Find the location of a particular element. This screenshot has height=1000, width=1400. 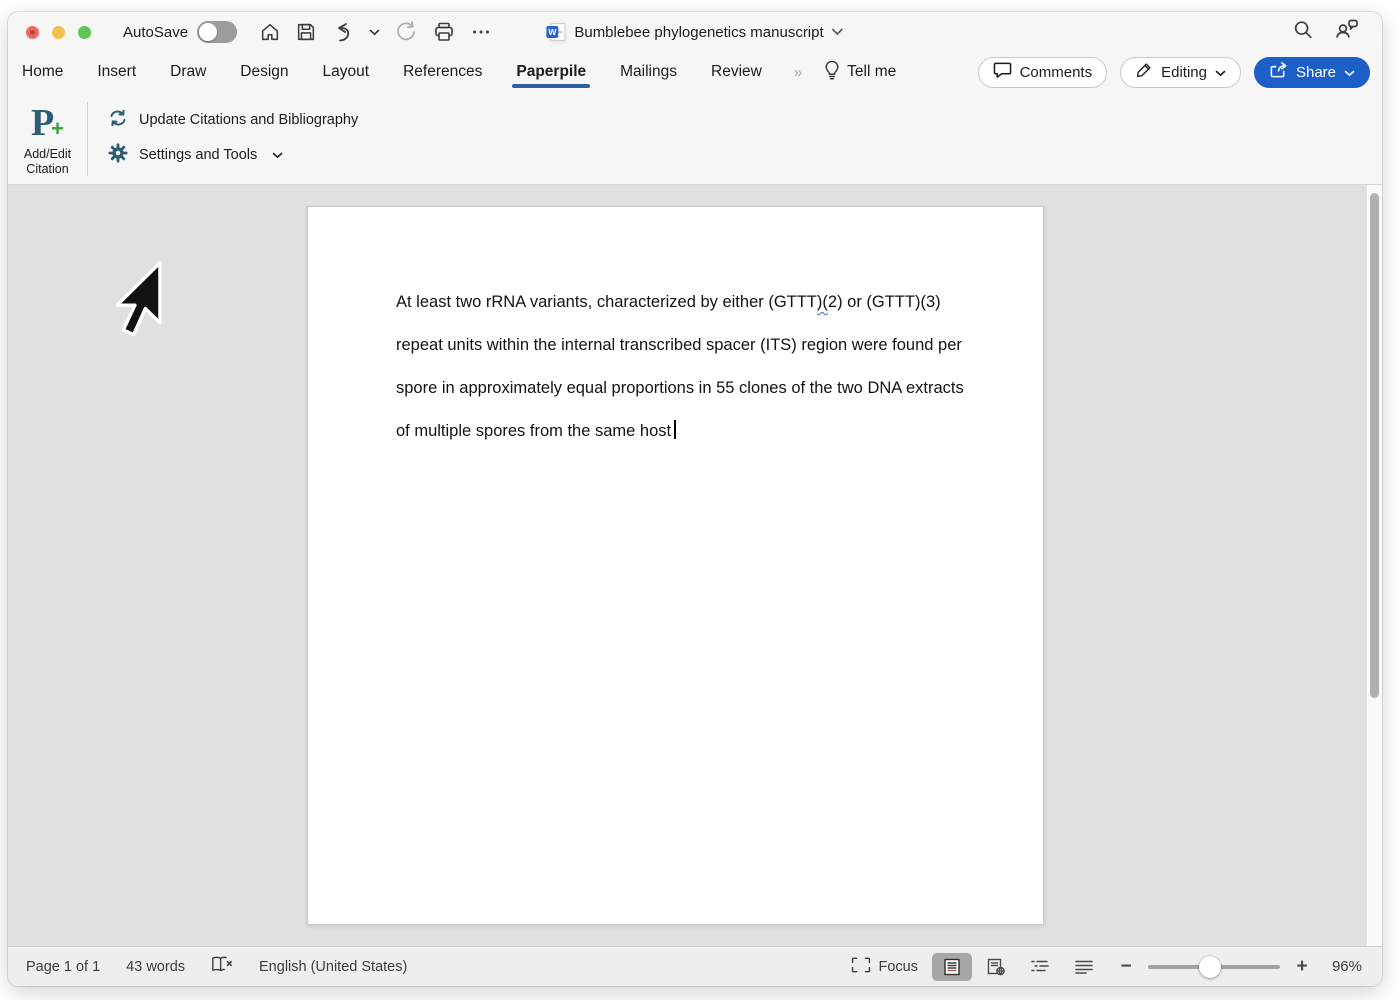

tab-home: Home is located at coordinates (42, 72).